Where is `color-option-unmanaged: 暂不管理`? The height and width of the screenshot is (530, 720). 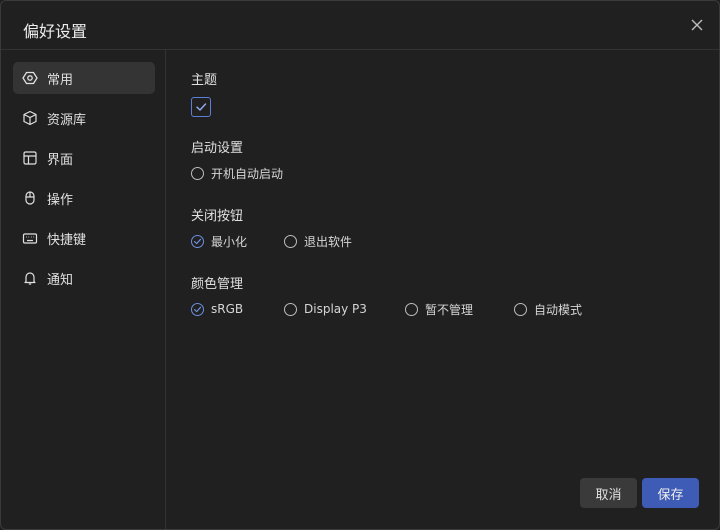
color-option-unmanaged: 暂不管理 is located at coordinates (439, 309).